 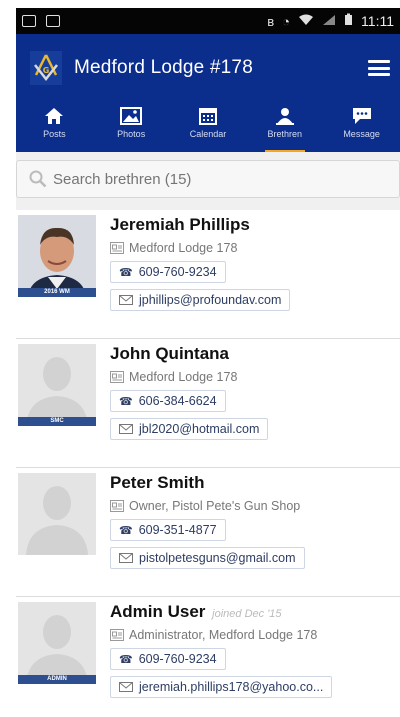 What do you see at coordinates (361, 134) in the screenshot?
I see `tab-label: Message` at bounding box center [361, 134].